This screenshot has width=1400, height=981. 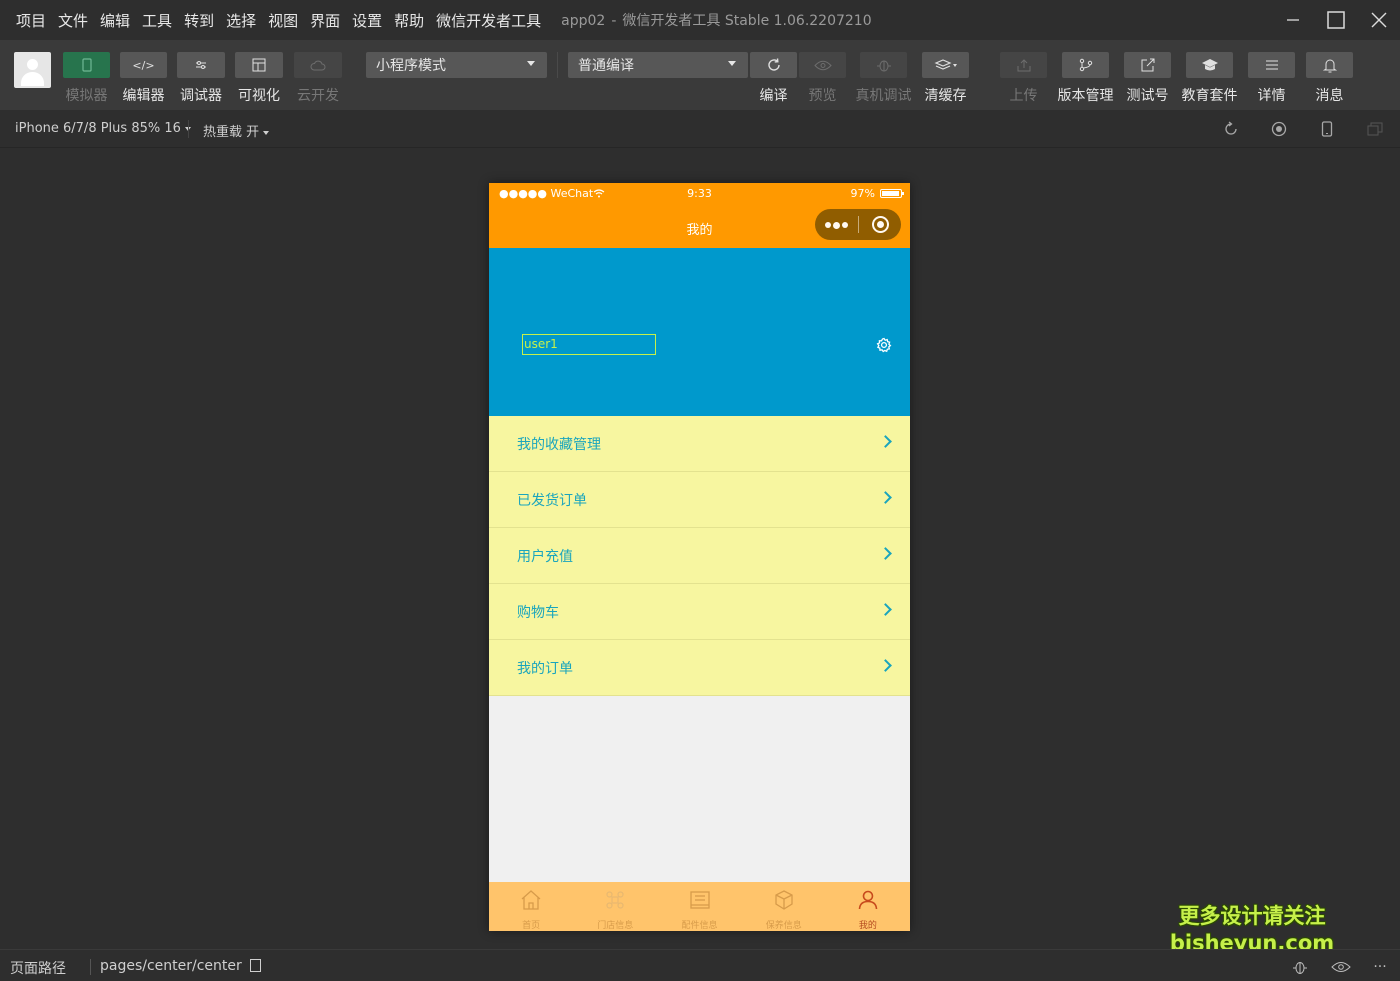 I want to click on maximize-icon, so click(x=1335, y=20).